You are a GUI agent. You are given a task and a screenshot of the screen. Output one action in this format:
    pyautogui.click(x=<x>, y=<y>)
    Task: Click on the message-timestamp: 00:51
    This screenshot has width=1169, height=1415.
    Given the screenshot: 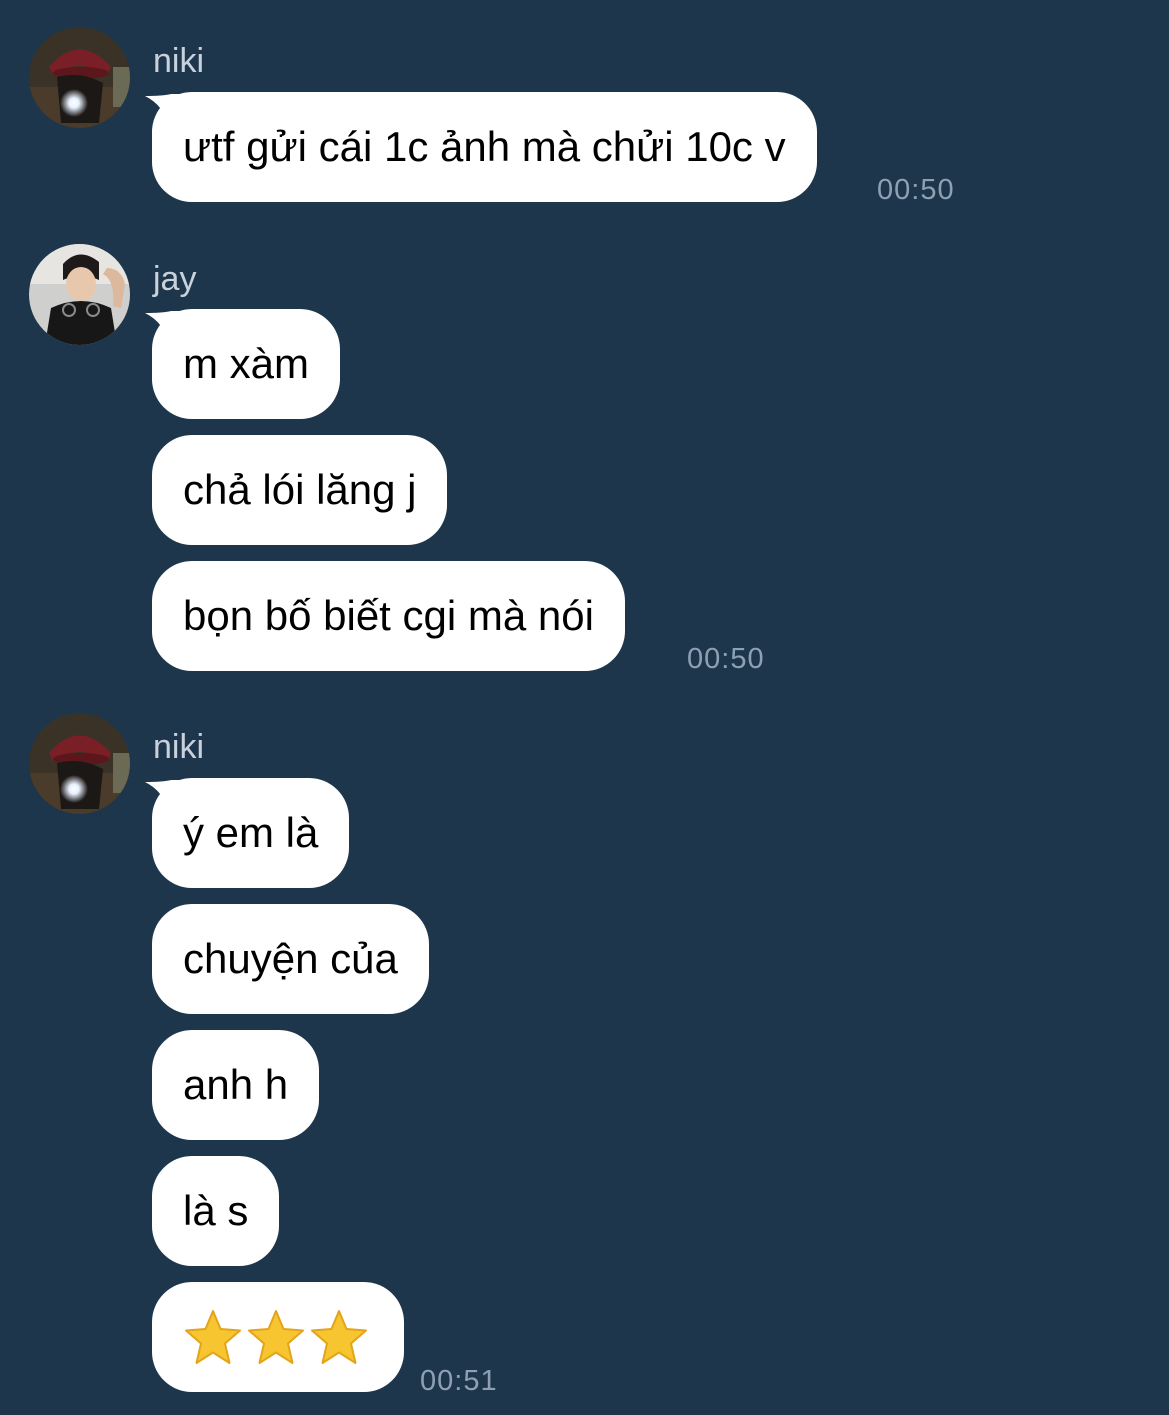 What is the action you would take?
    pyautogui.click(x=459, y=1381)
    